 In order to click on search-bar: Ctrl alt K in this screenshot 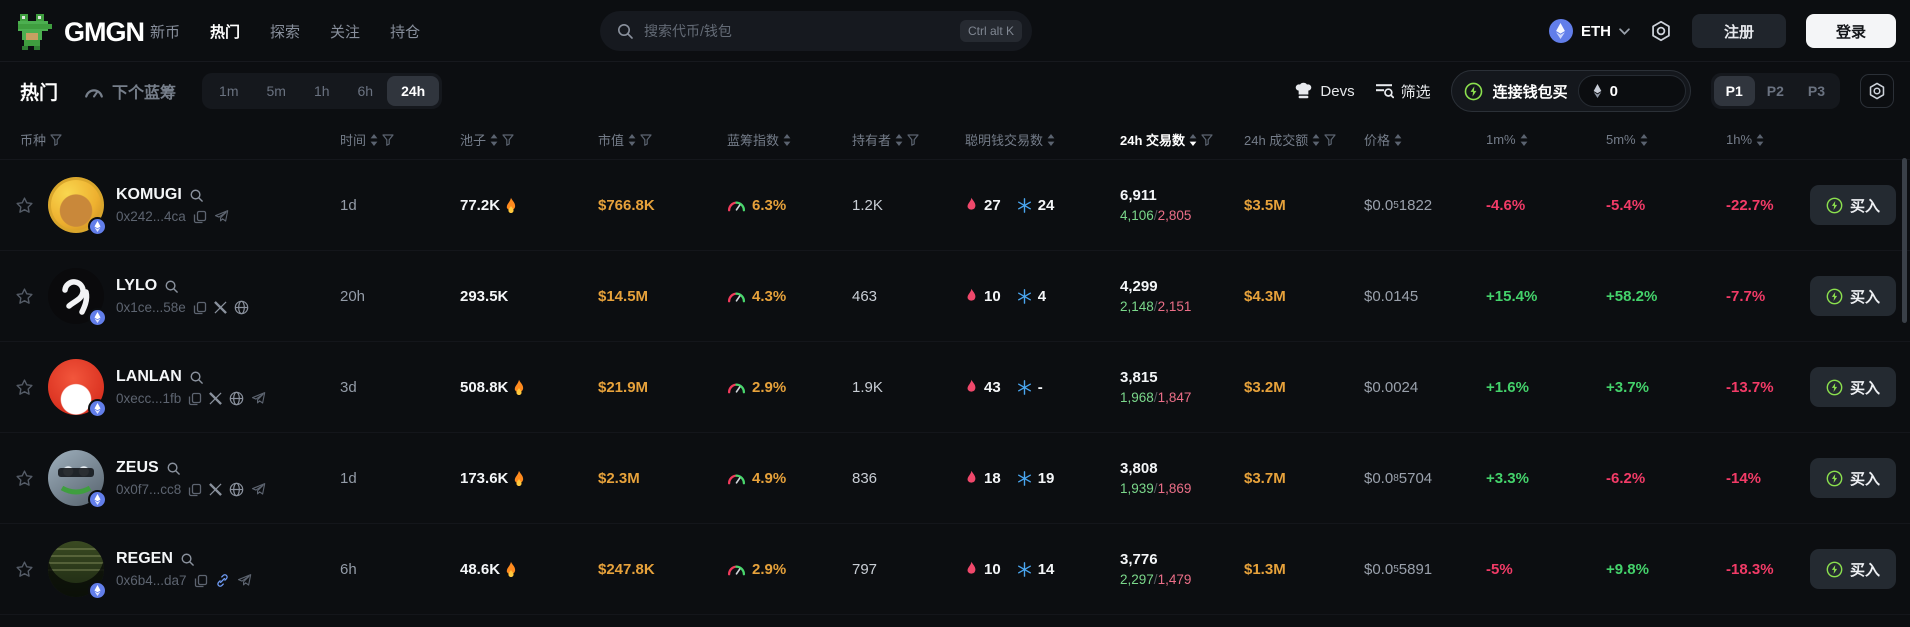, I will do `click(816, 31)`.